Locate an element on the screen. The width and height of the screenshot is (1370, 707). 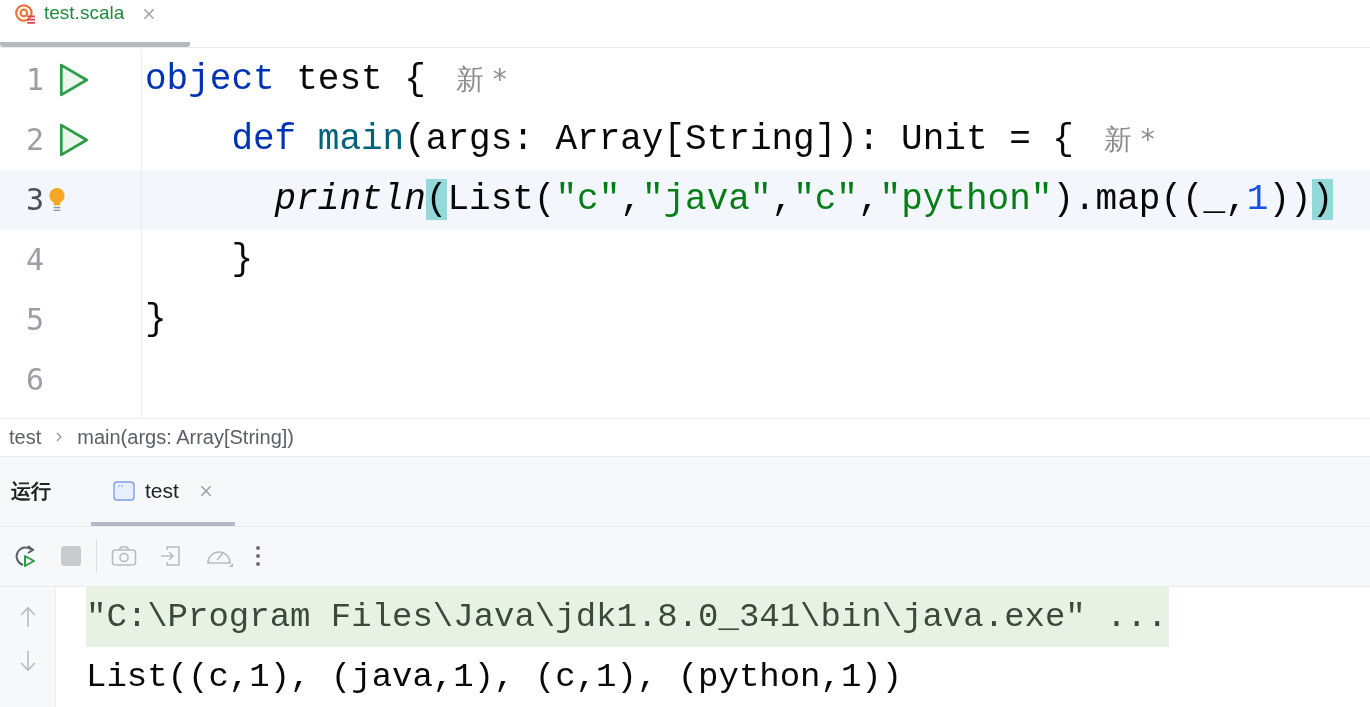
code-line: def main(args: Array[String]): Unit = { is located at coordinates (652, 140).